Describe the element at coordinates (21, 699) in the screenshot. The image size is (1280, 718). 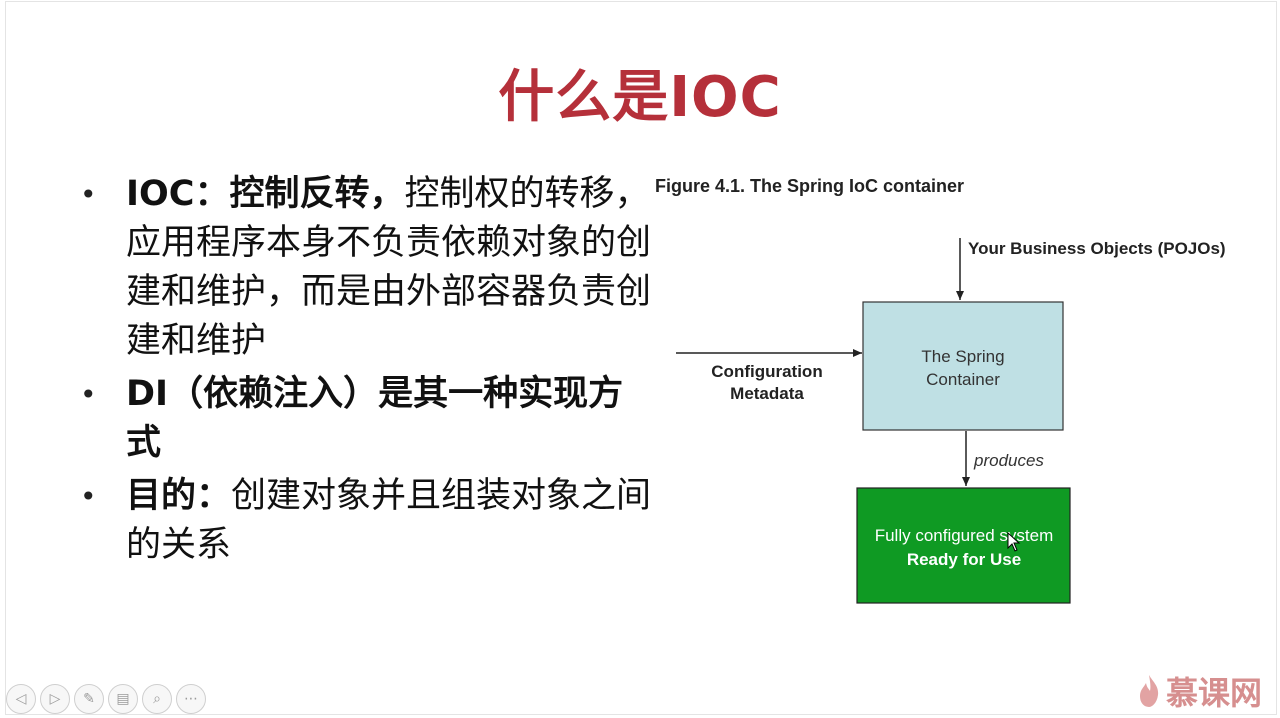
I see `previous-slide-button: ◁` at that location.